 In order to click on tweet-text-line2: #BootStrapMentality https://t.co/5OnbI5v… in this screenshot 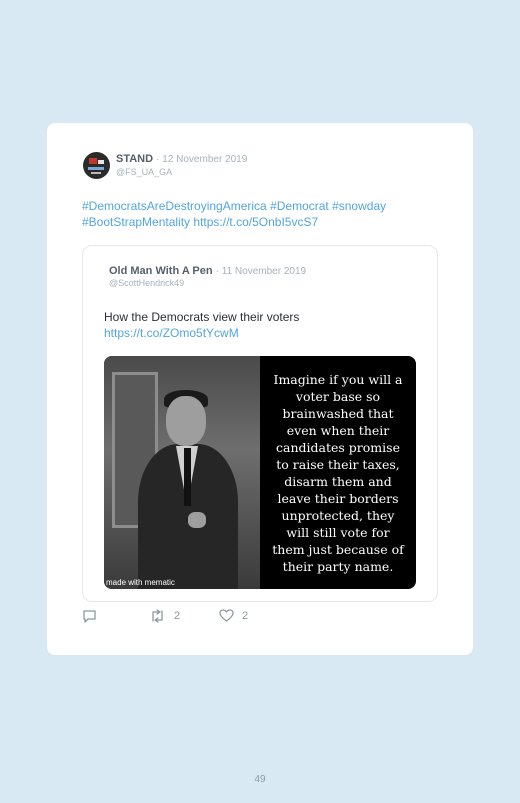, I will do `click(200, 222)`.